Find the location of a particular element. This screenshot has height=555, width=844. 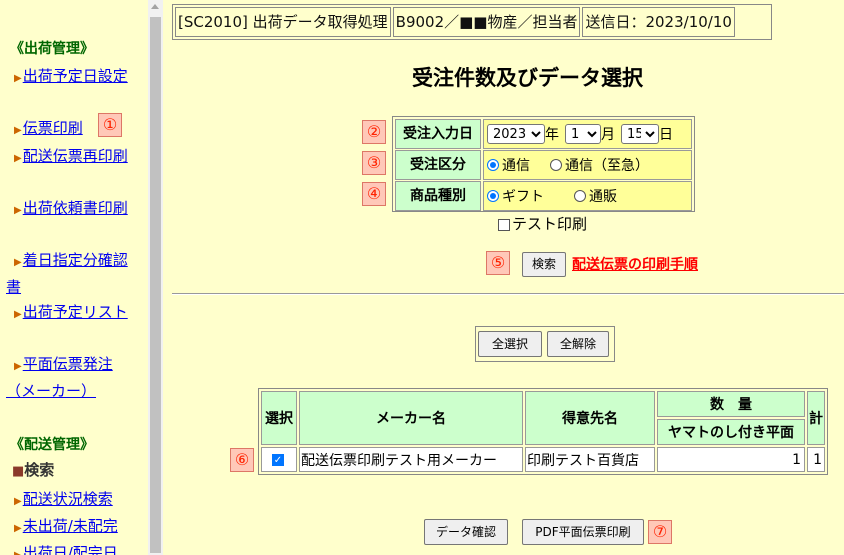

product-type-radio-gift is located at coordinates (493, 196).